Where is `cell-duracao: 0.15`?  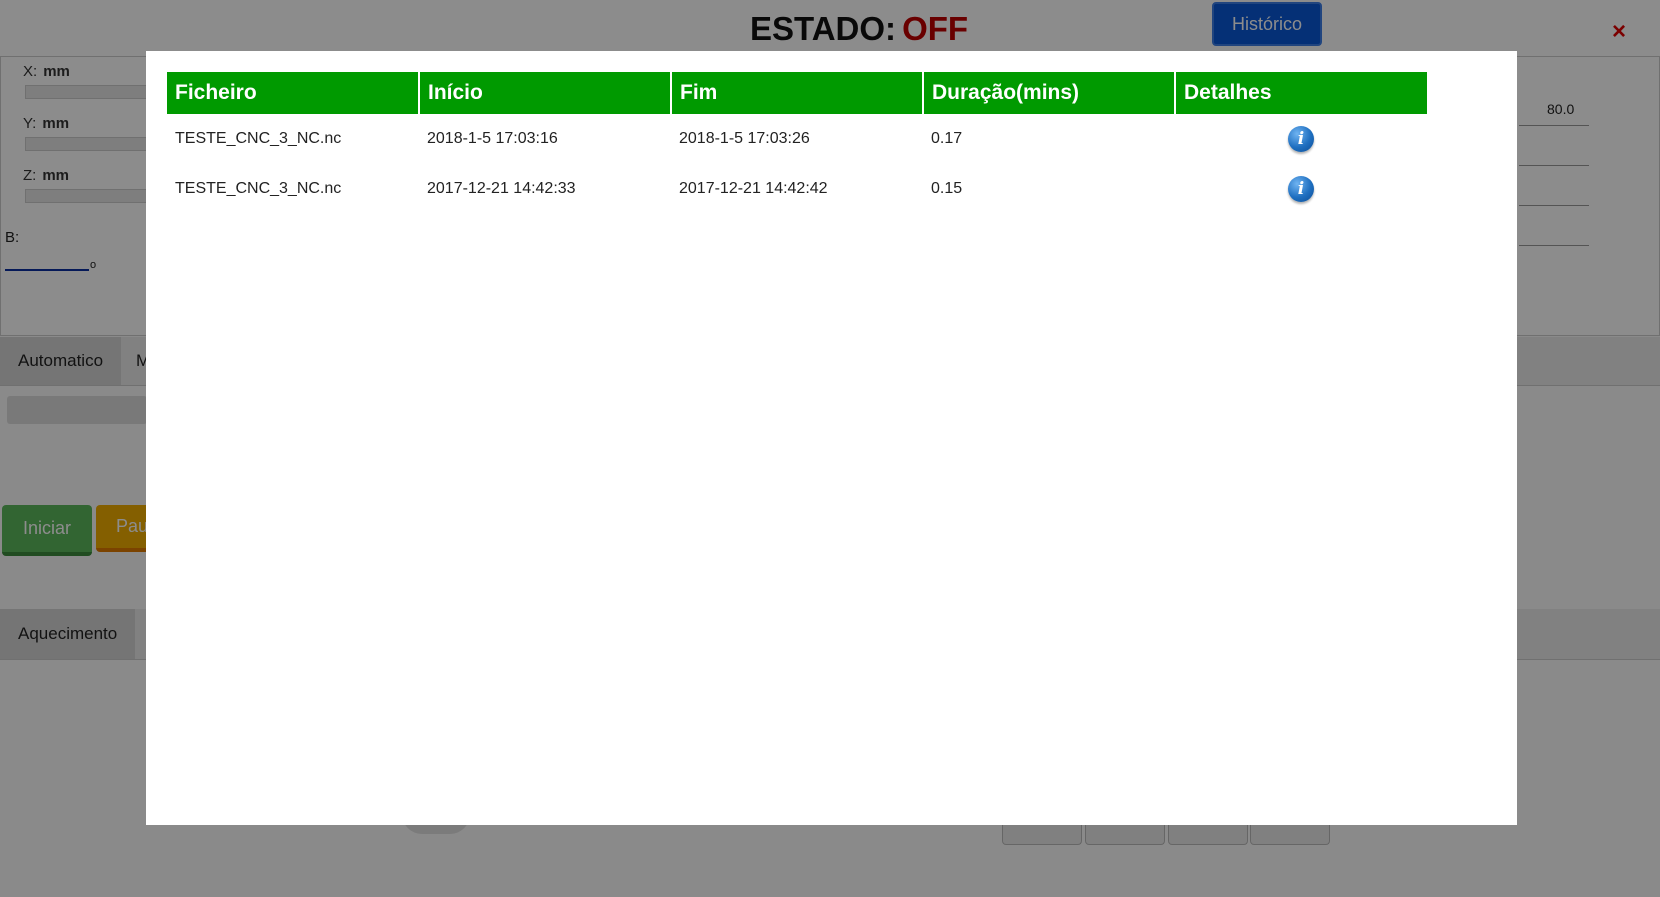 cell-duracao: 0.15 is located at coordinates (947, 188).